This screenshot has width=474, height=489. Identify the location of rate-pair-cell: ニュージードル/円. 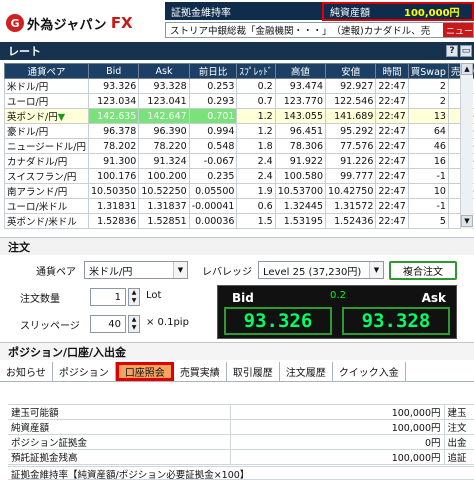
(46, 146).